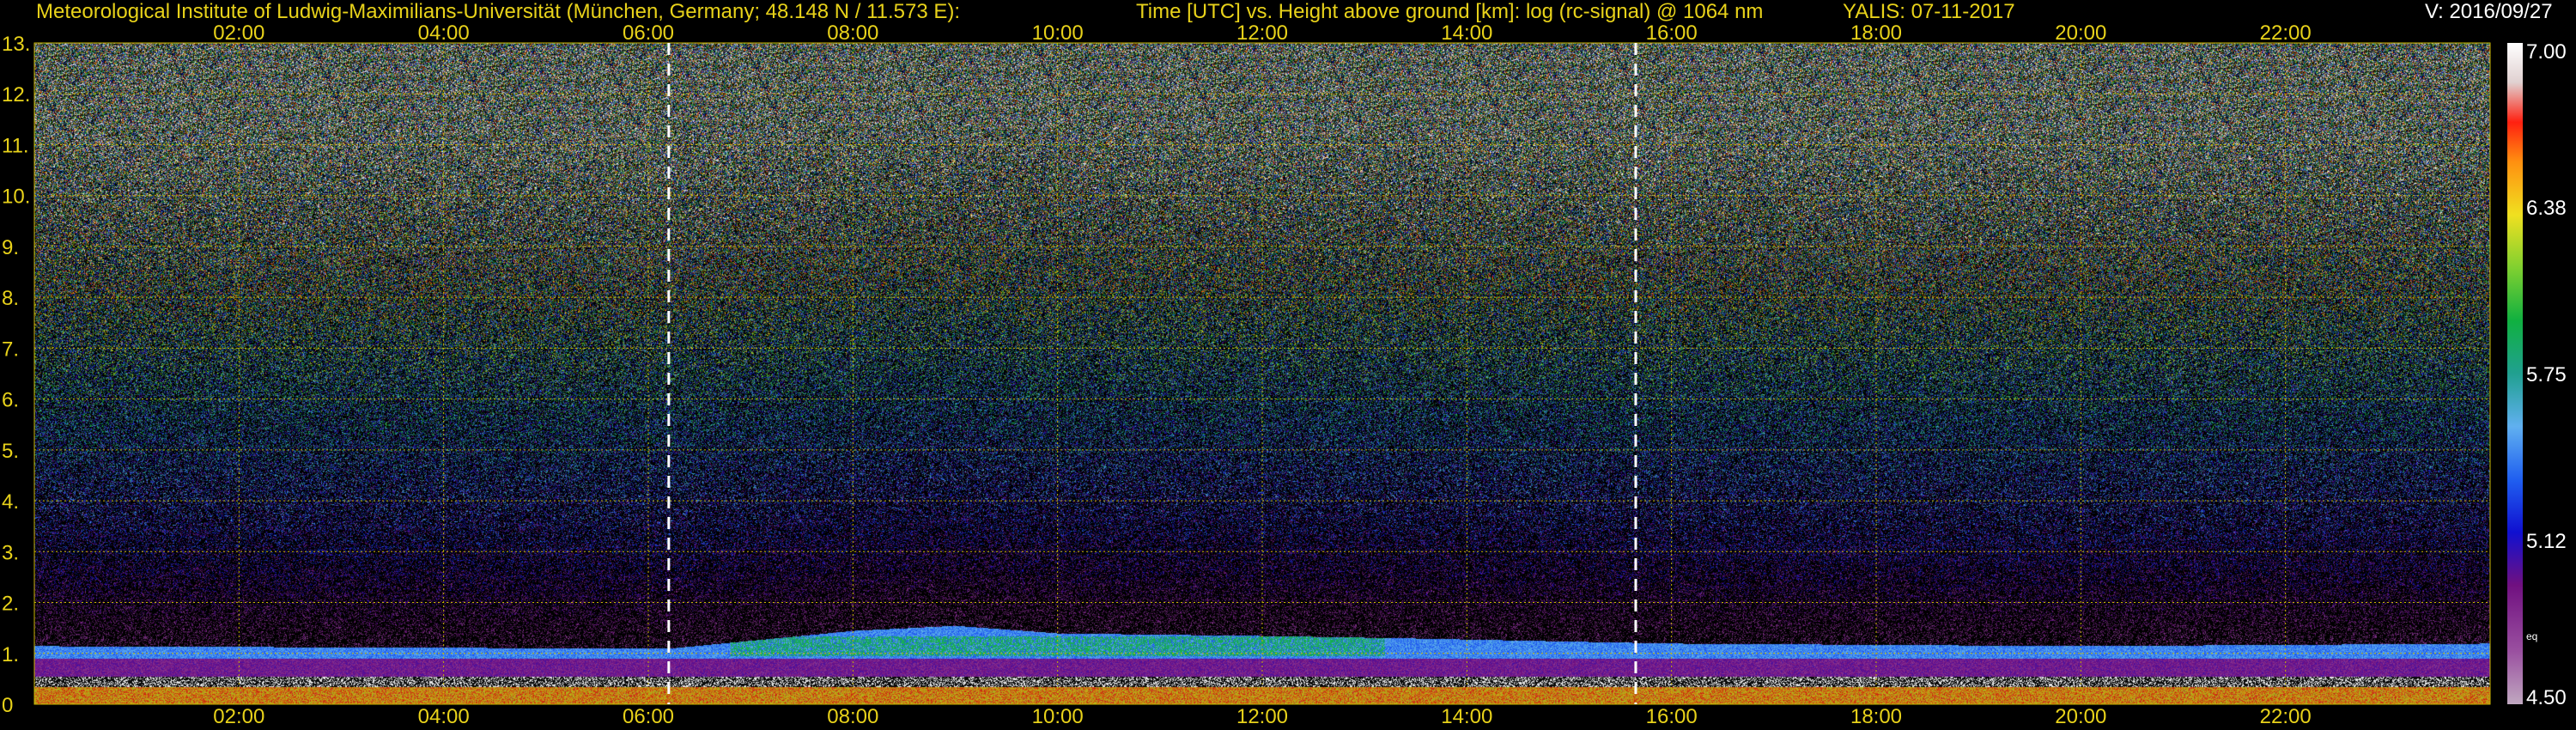 The width and height of the screenshot is (2576, 730). I want to click on y-tick-8: 8., so click(11, 298).